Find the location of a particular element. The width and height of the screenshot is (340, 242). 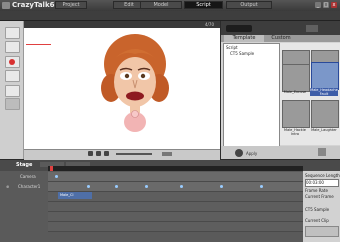

thumb-label: Male_Excuse is located at coordinates (295, 92).